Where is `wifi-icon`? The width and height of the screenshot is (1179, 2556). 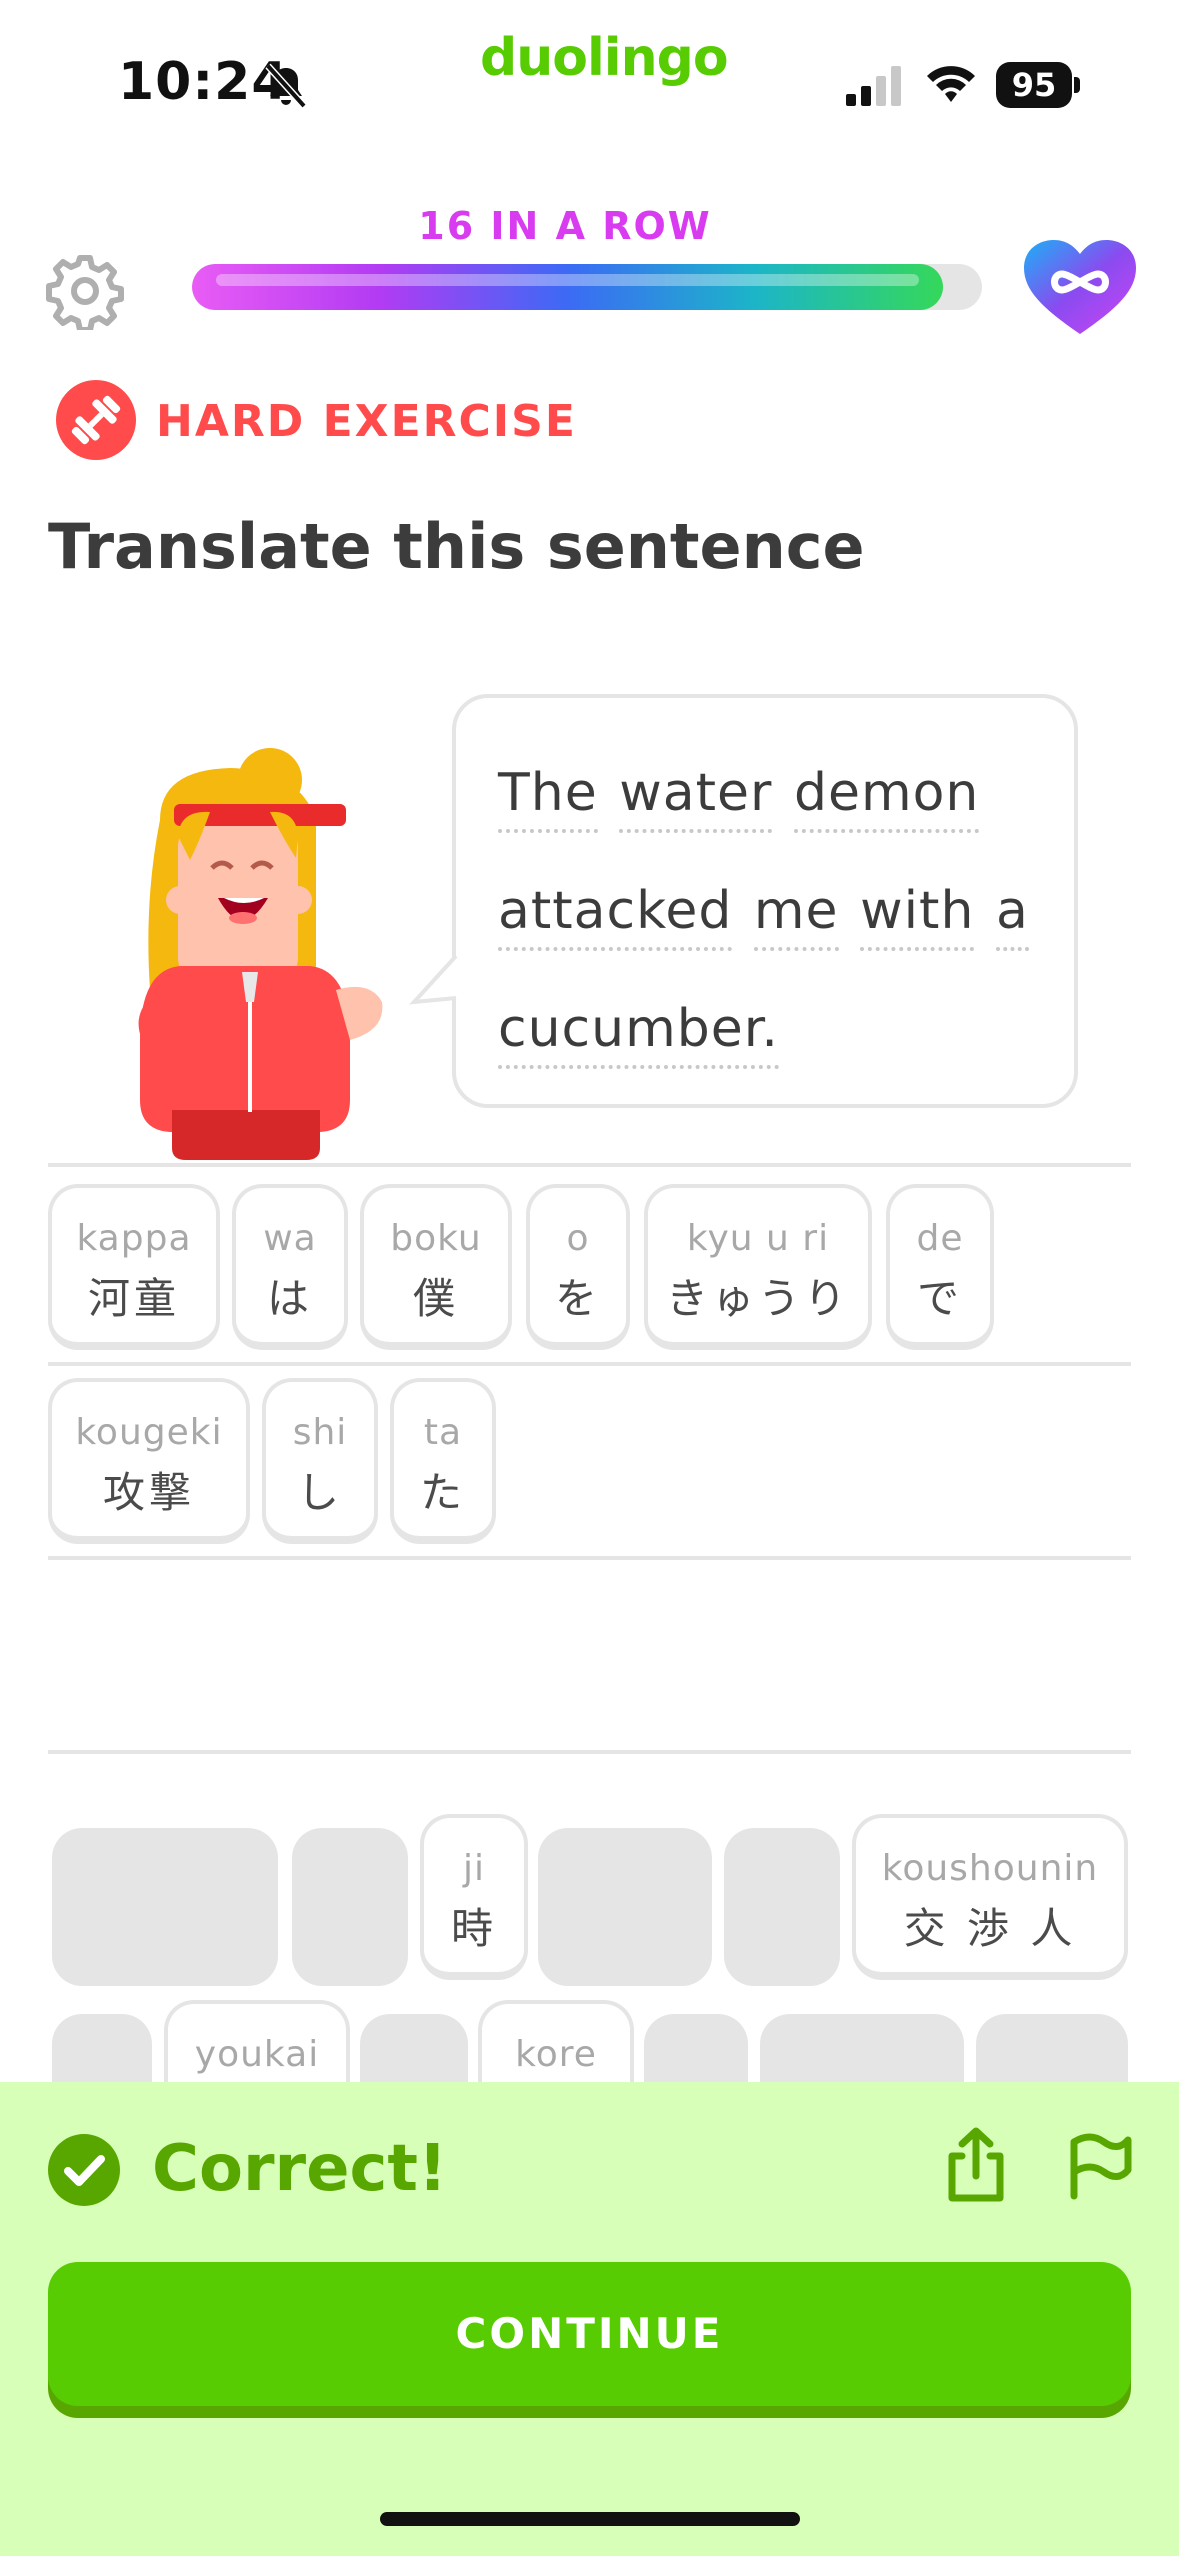 wifi-icon is located at coordinates (951, 84).